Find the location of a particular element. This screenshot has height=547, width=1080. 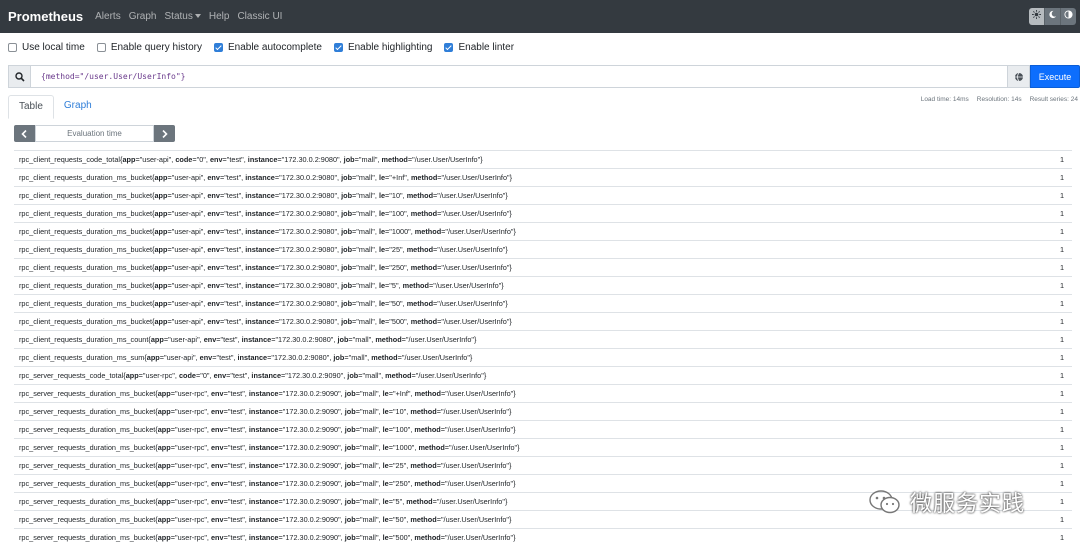

metric-name: rpc_client_requests_duration_ms_bucket is located at coordinates (86, 195).